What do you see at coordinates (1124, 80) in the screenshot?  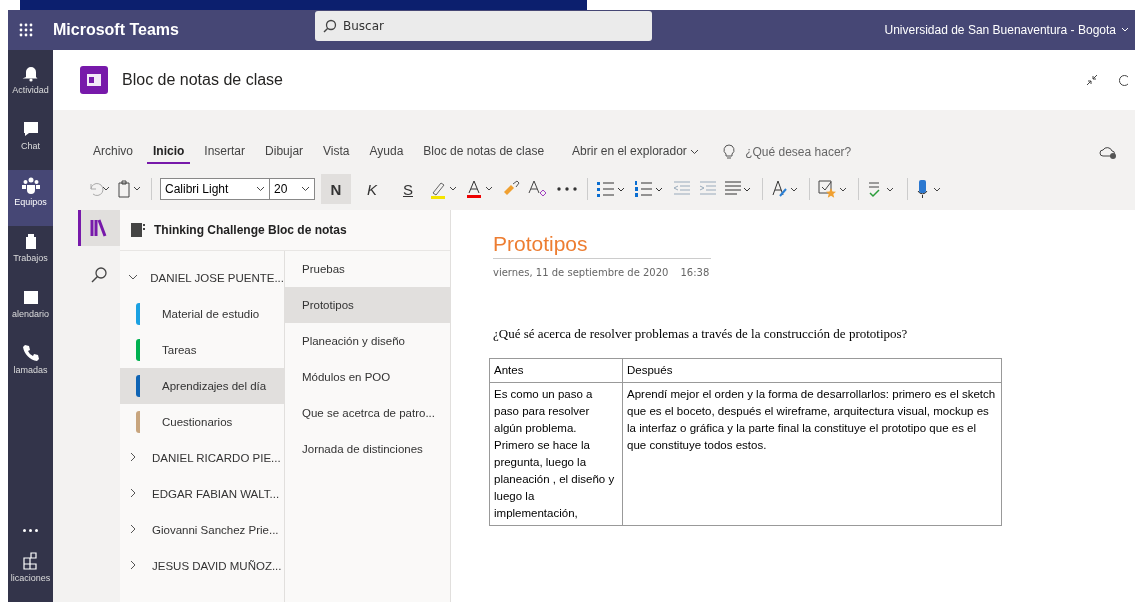 I see `refresh-icon` at bounding box center [1124, 80].